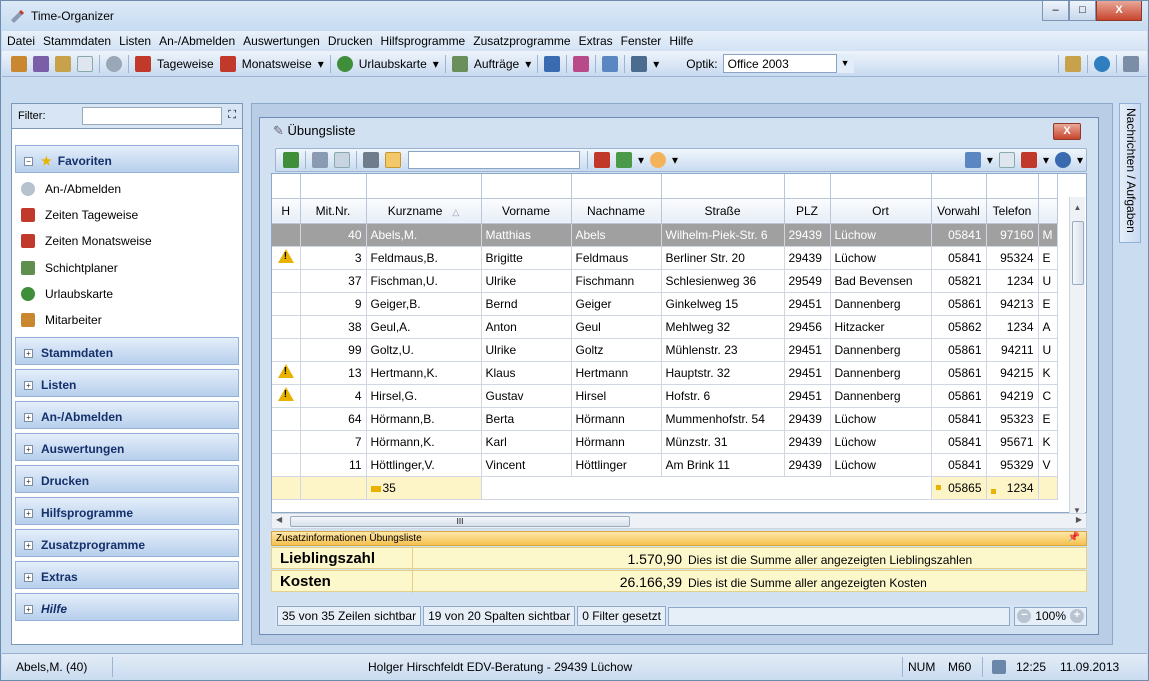 The width and height of the screenshot is (1149, 681). Describe the element at coordinates (424, 419) in the screenshot. I see `cell-kurz: Hörmann,B.` at that location.